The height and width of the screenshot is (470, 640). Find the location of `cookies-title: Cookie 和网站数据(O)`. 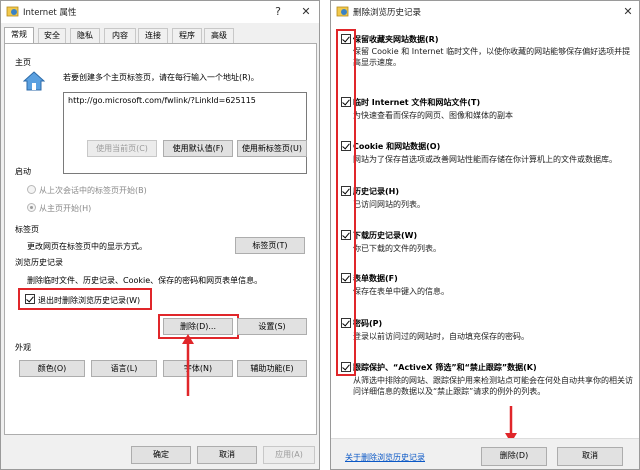

cookies-title: Cookie 和网站数据(O) is located at coordinates (397, 146).